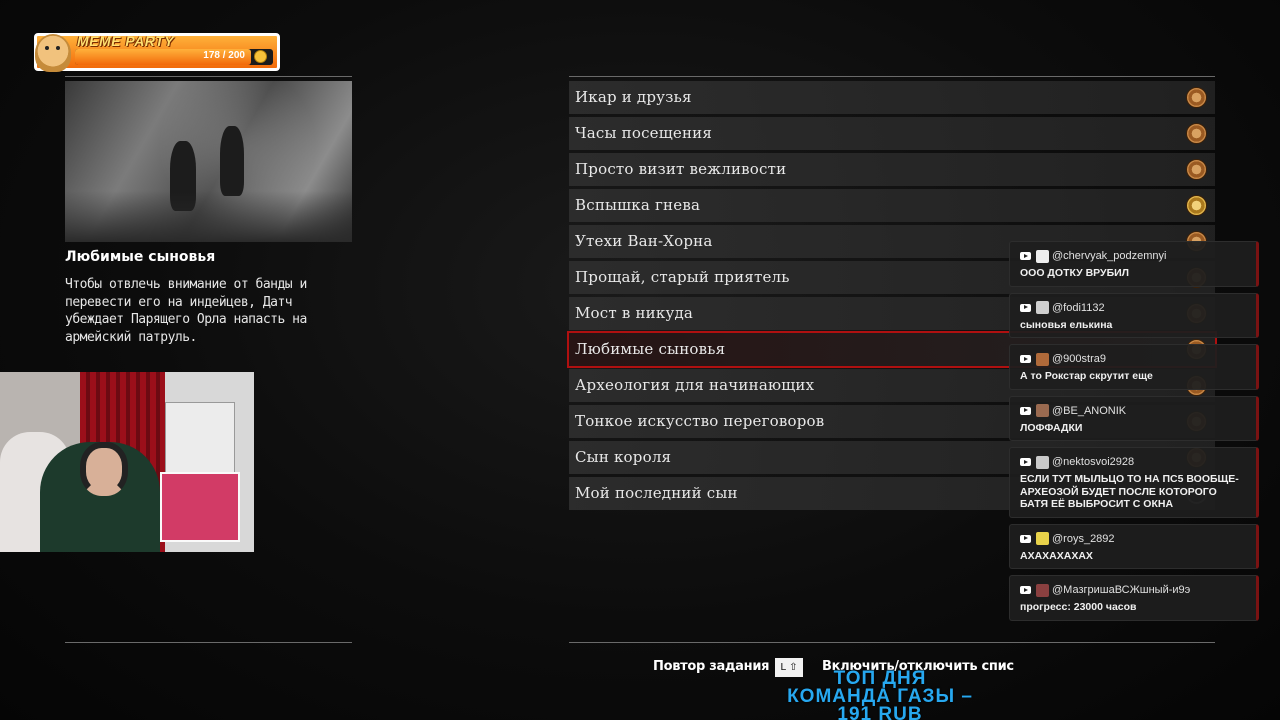 This screenshot has width=1280, height=720. I want to click on chat-username: @900stra9, so click(1079, 359).